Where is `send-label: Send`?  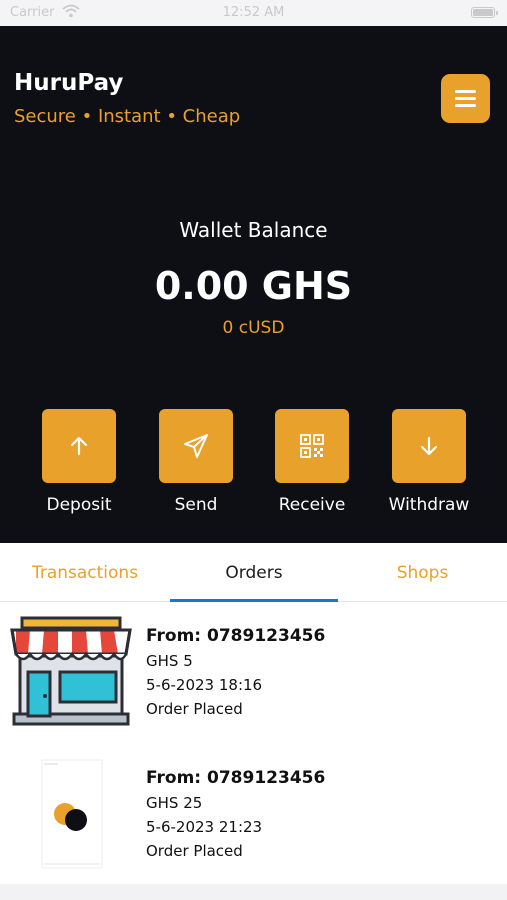 send-label: Send is located at coordinates (196, 505).